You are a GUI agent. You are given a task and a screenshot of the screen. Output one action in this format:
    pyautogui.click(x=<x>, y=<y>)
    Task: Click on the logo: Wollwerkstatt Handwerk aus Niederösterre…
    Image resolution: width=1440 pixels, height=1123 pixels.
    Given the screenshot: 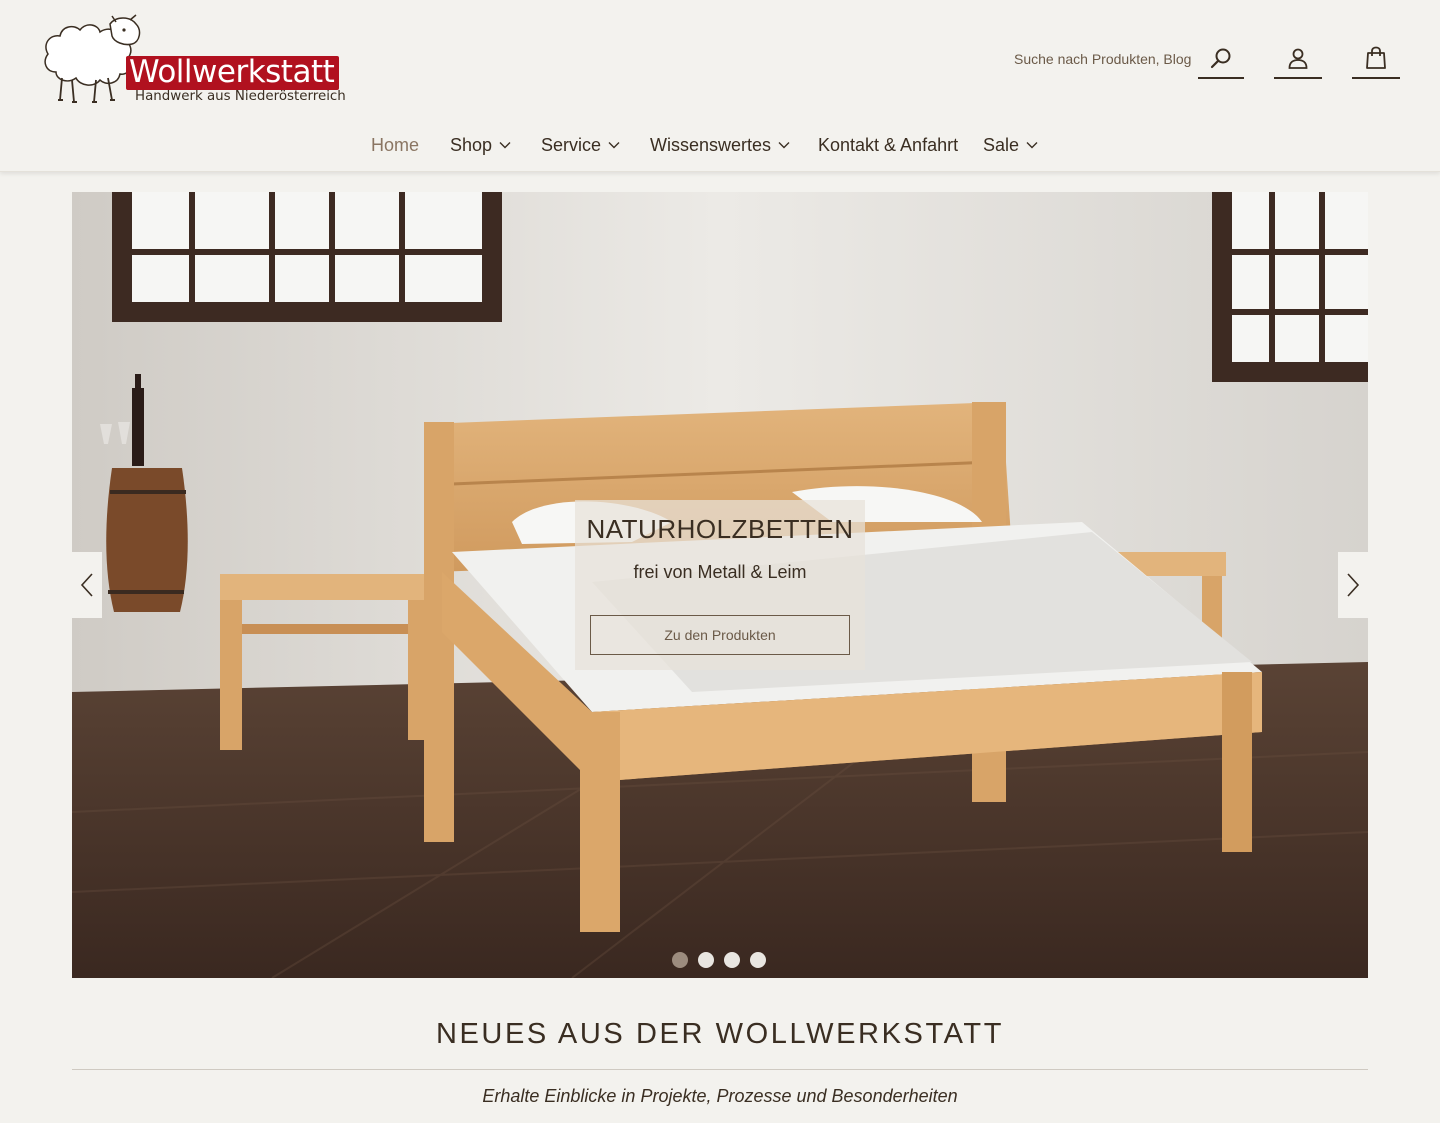 What is the action you would take?
    pyautogui.click(x=193, y=60)
    